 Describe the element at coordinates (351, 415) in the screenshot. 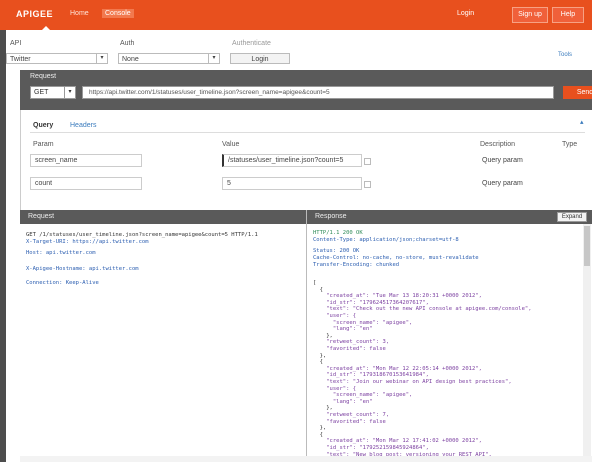

I see `response-body-line: "retweet_count": 7,` at that location.